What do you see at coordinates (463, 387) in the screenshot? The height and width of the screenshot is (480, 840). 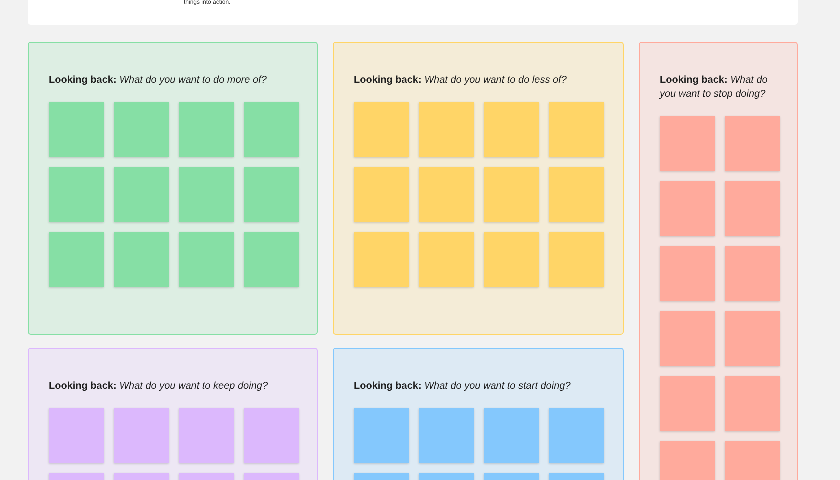 I see `section-title: Looking back: What do you want to start doing?` at bounding box center [463, 387].